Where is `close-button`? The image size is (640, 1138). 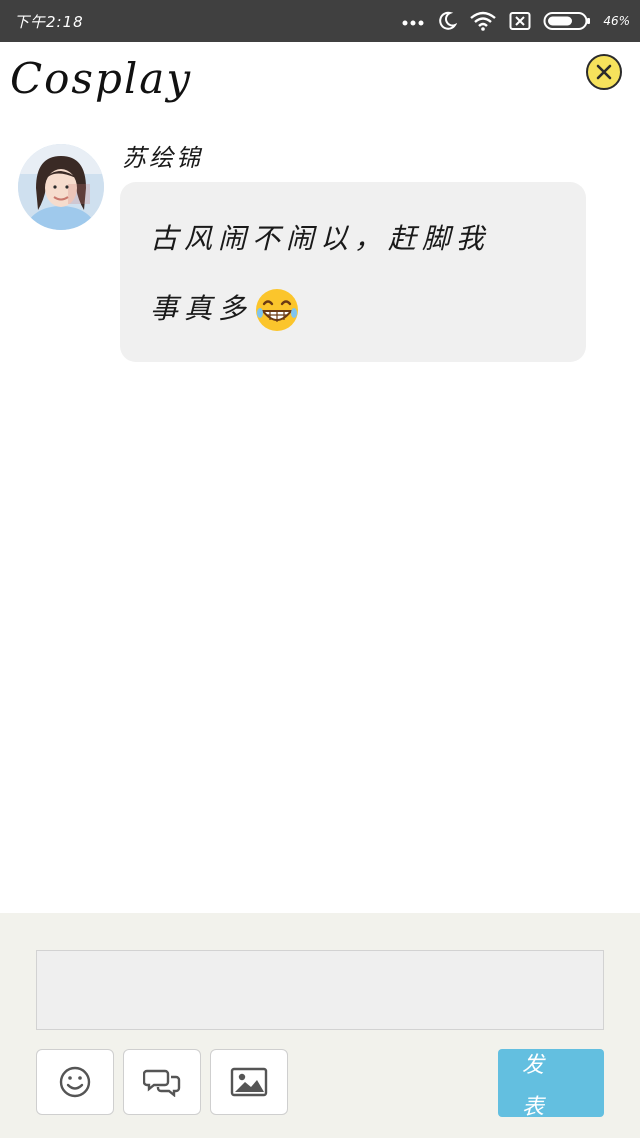 close-button is located at coordinates (604, 72).